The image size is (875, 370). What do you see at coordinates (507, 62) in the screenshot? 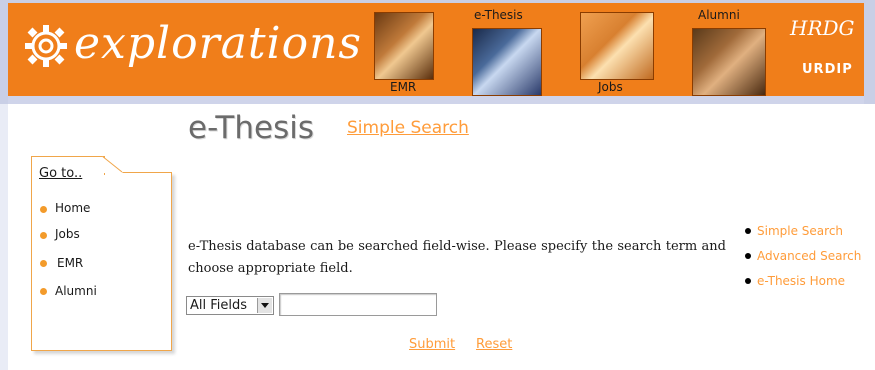
I see `e-thesis-image` at bounding box center [507, 62].